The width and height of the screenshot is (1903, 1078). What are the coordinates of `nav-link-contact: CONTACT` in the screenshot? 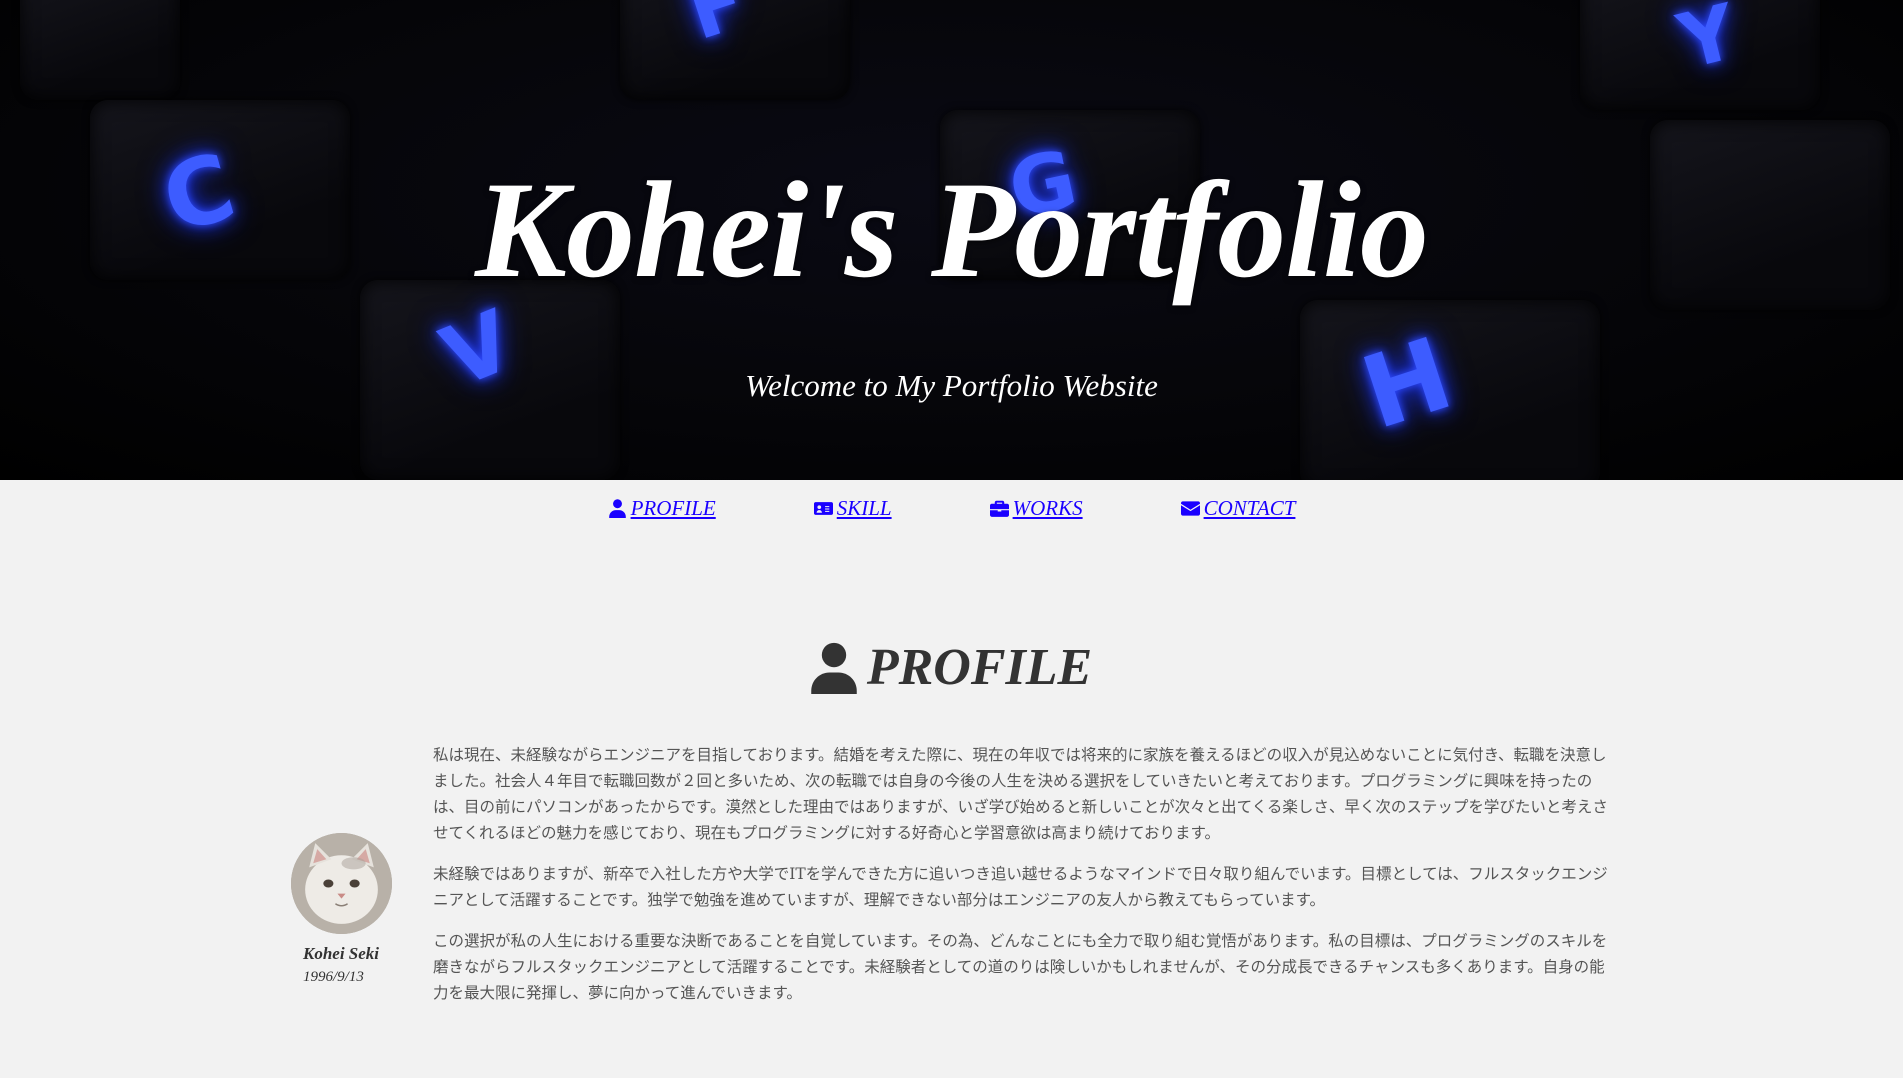 It's located at (1238, 508).